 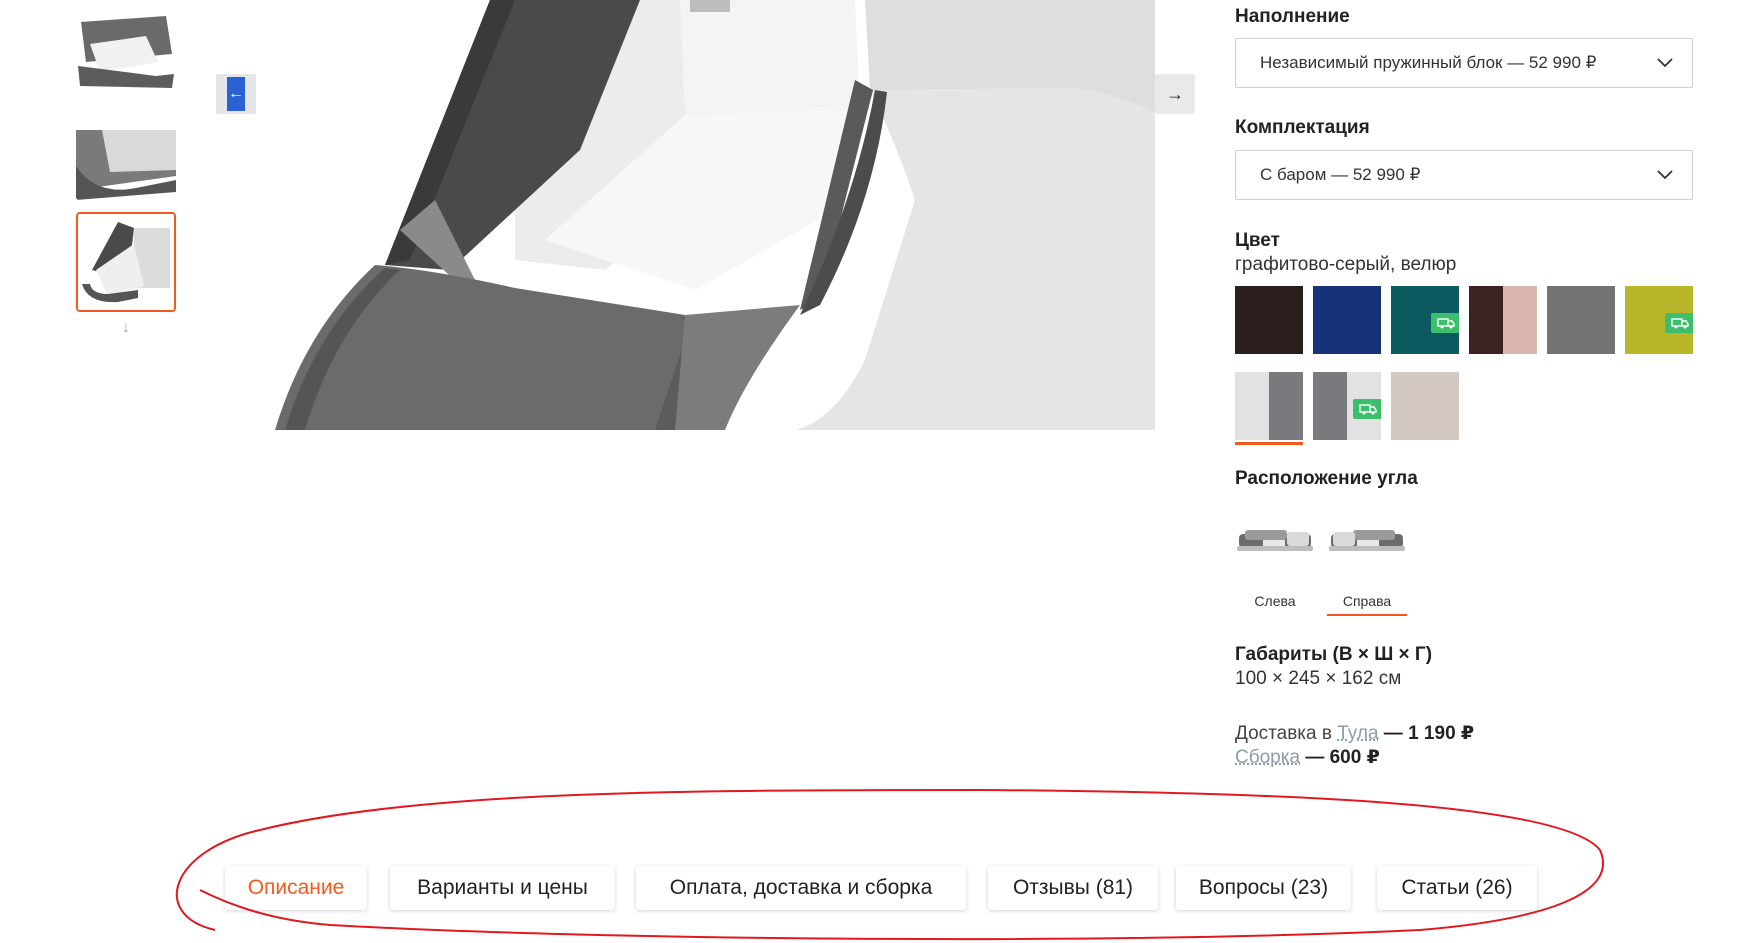 What do you see at coordinates (1269, 443) in the screenshot?
I see `swatch-selected-underline` at bounding box center [1269, 443].